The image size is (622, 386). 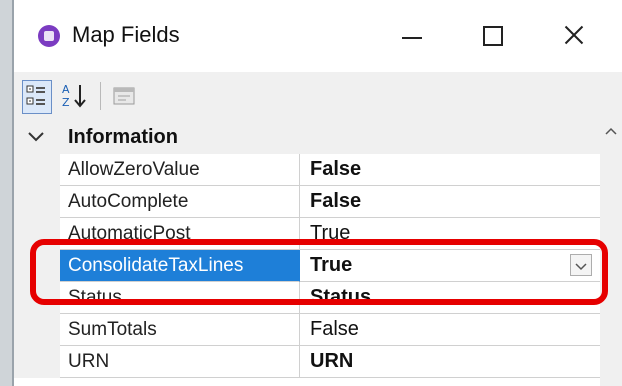 I want to click on property-row: Status Status, so click(x=307, y=298).